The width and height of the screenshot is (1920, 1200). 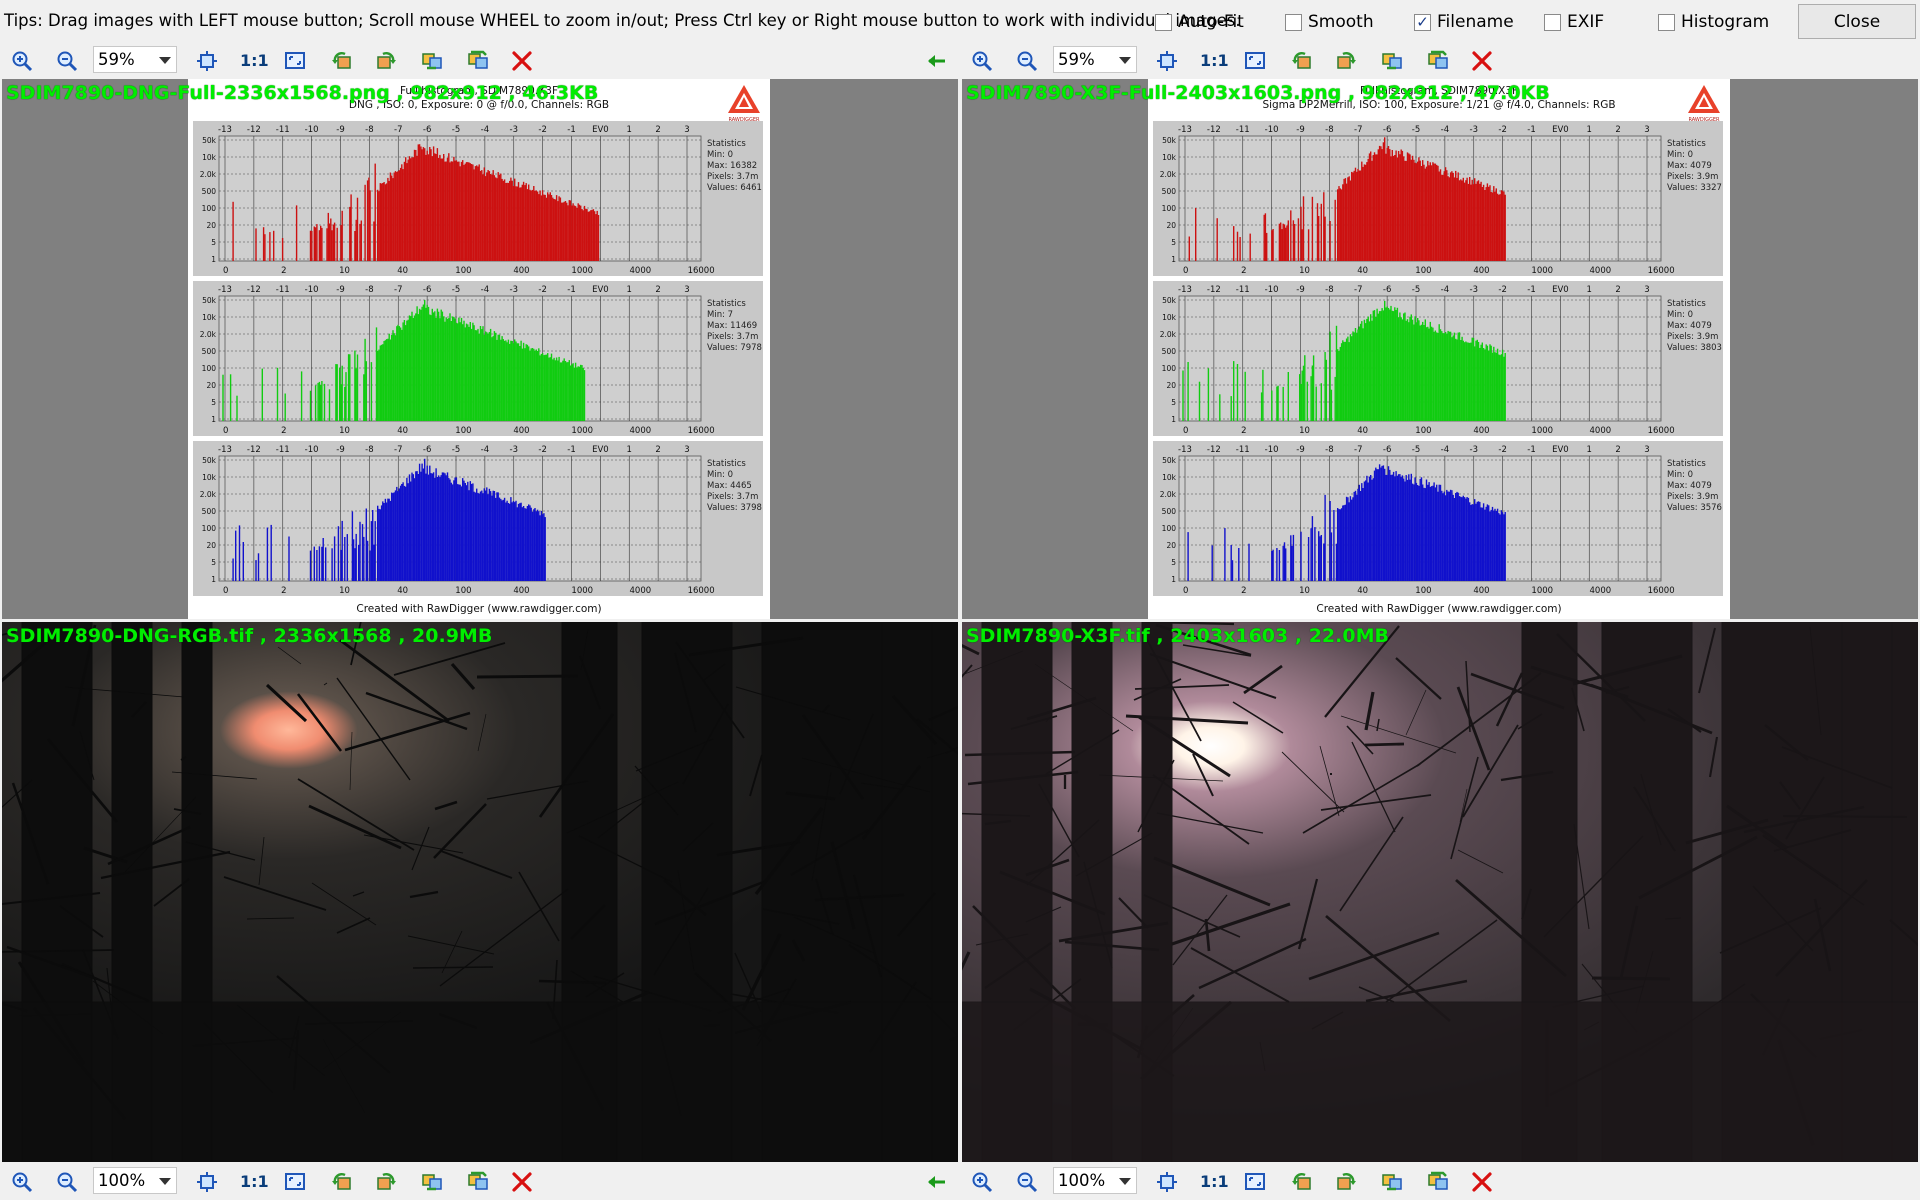 I want to click on svg-text: 16000, so click(x=1661, y=591).